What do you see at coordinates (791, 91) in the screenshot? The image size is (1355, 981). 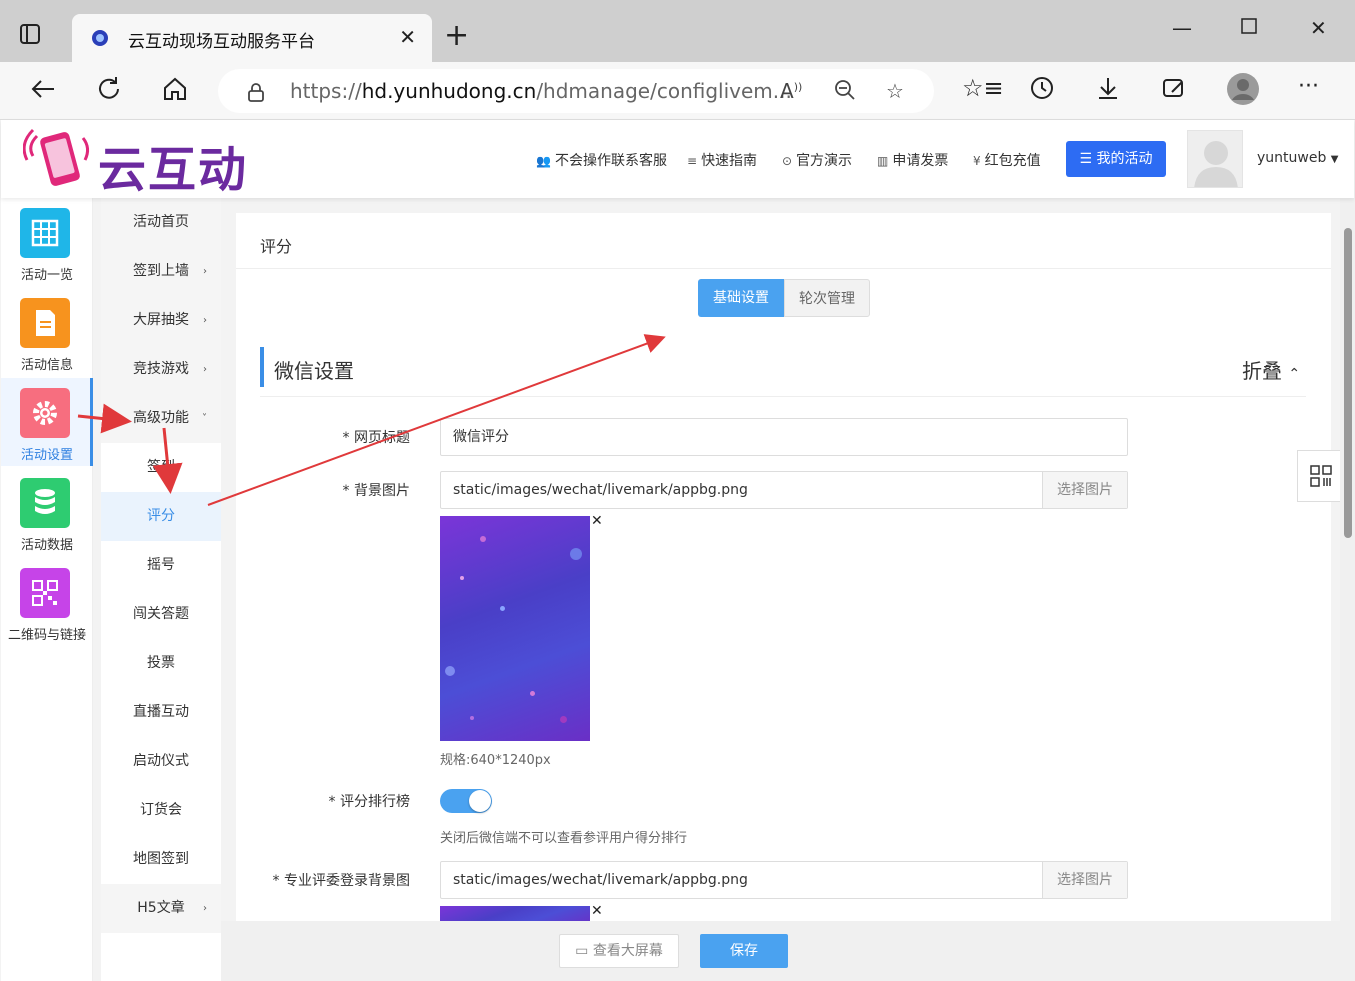 I see `read-aloud-icon: A))` at bounding box center [791, 91].